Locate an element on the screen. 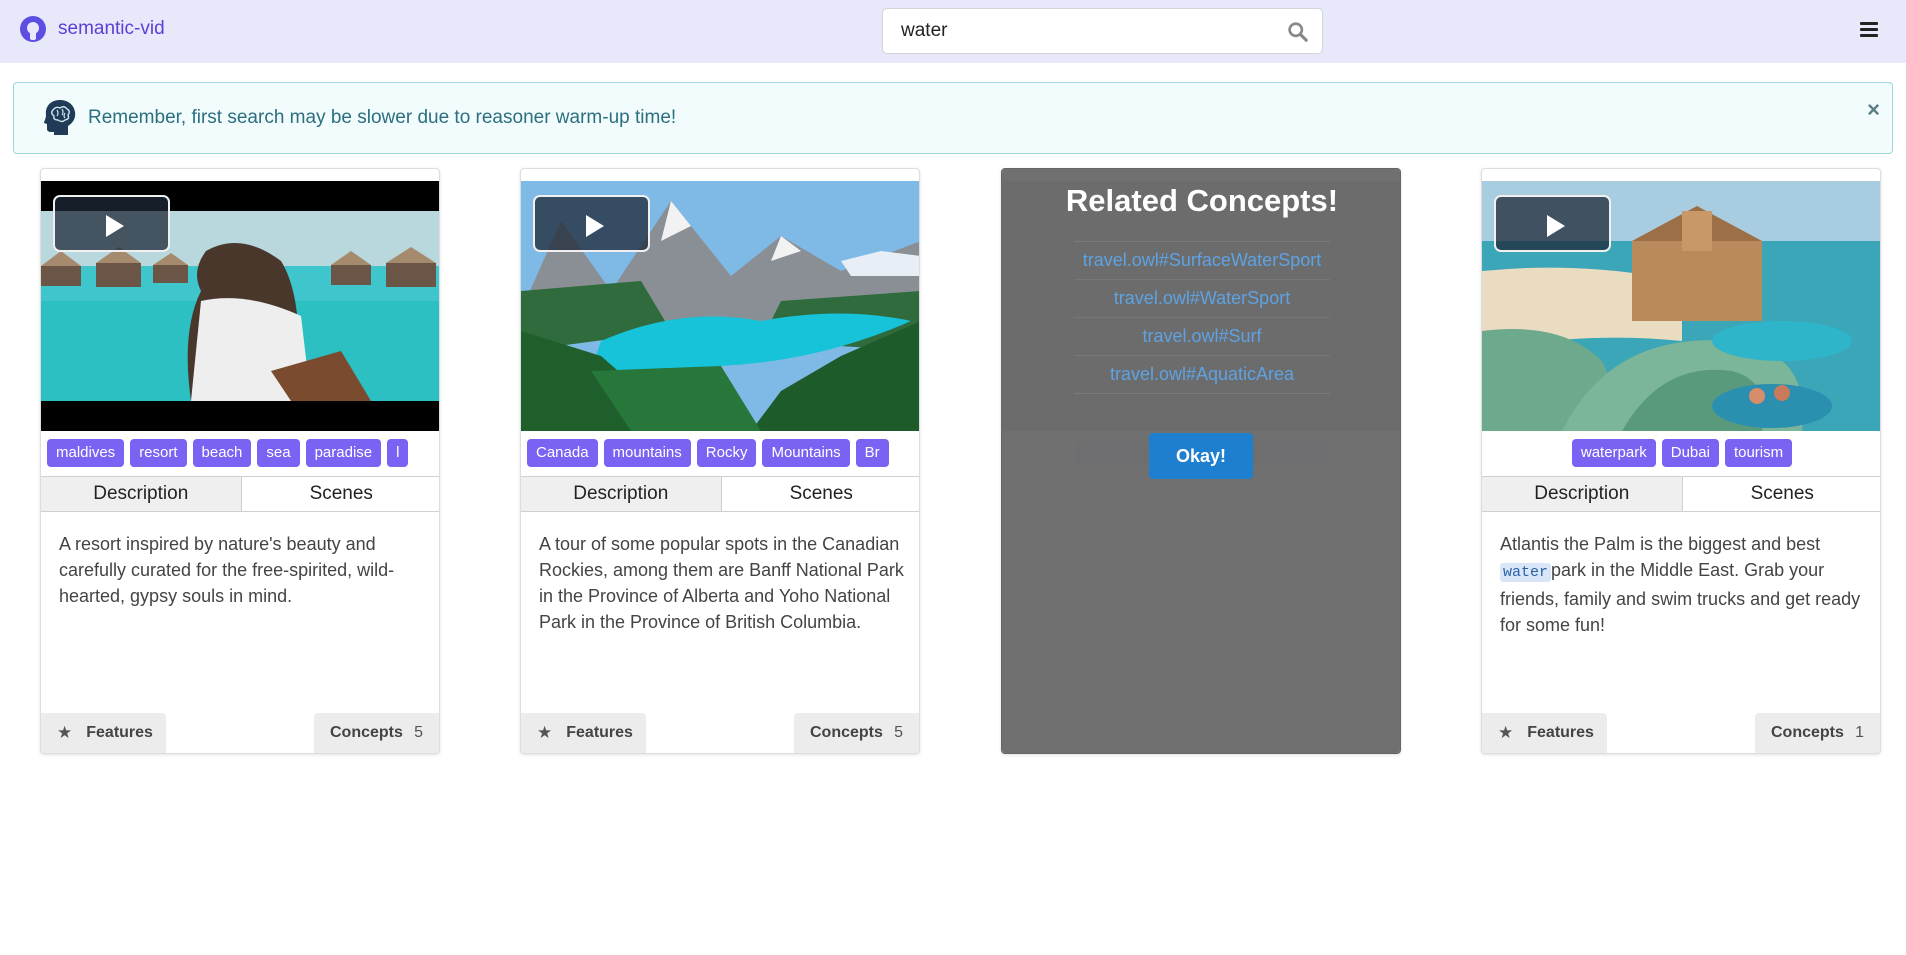  tag: paradise is located at coordinates (343, 453).